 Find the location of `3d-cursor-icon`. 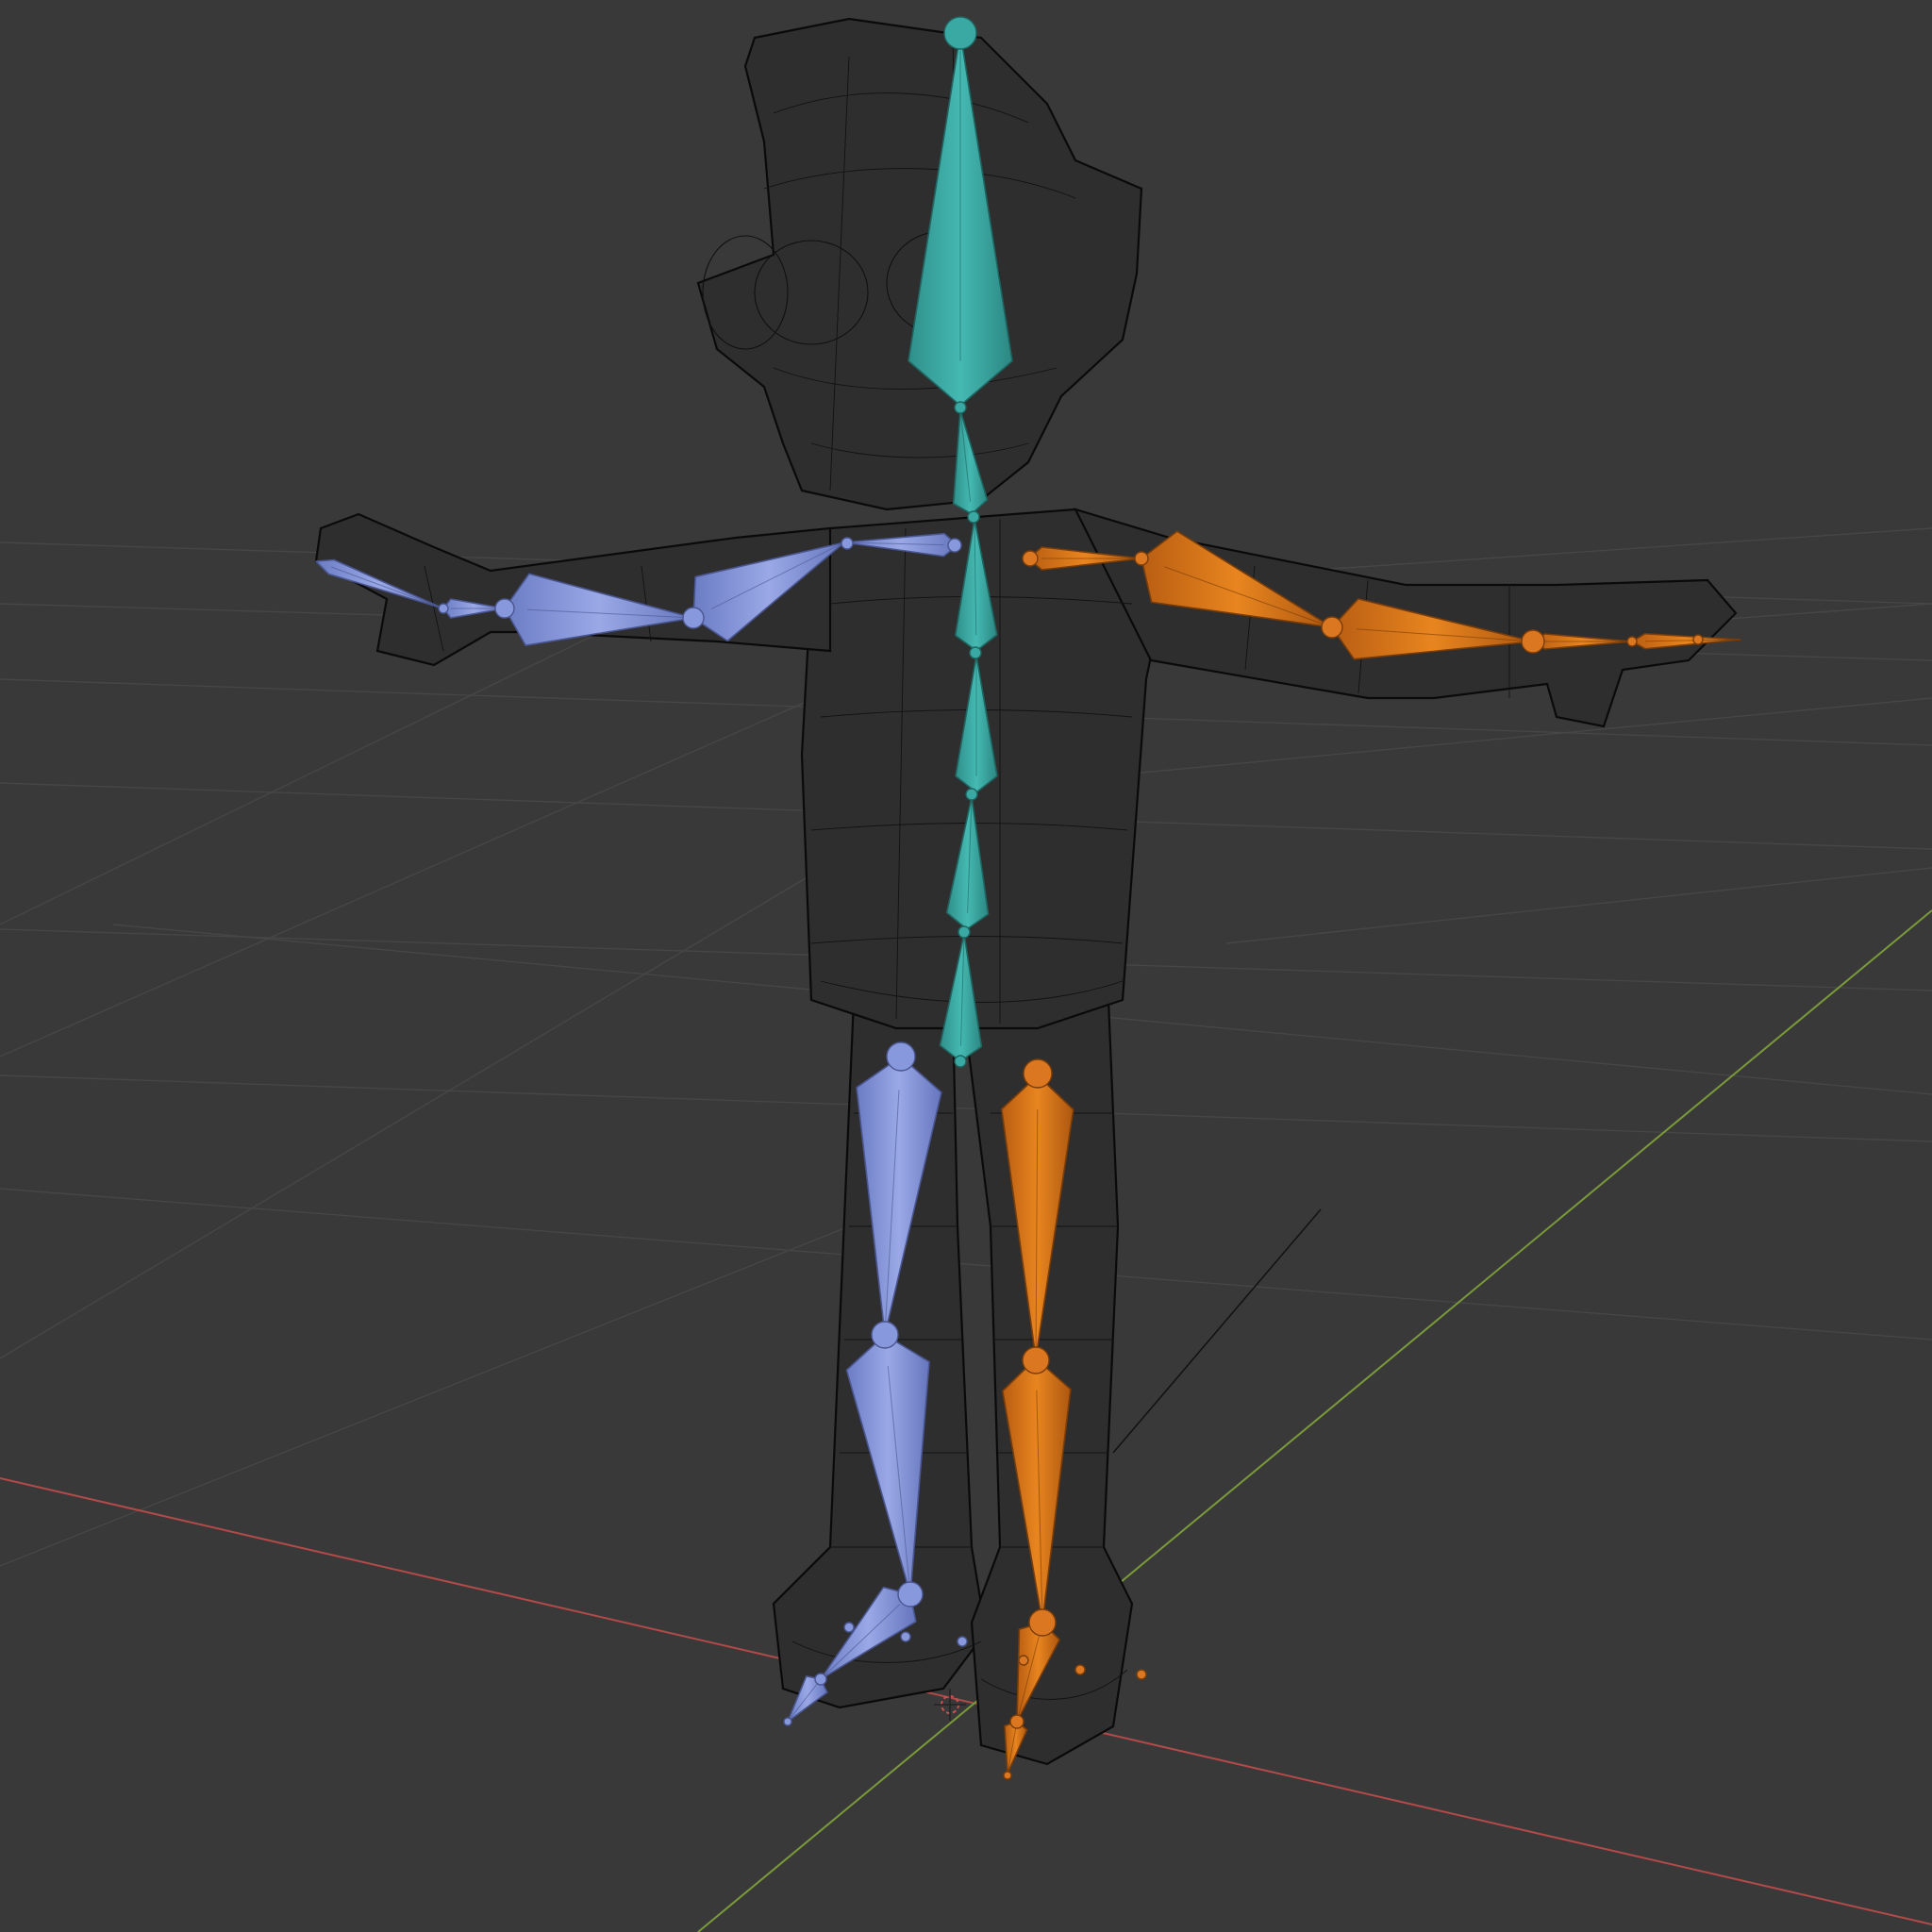

3d-cursor-icon is located at coordinates (950, 1705).